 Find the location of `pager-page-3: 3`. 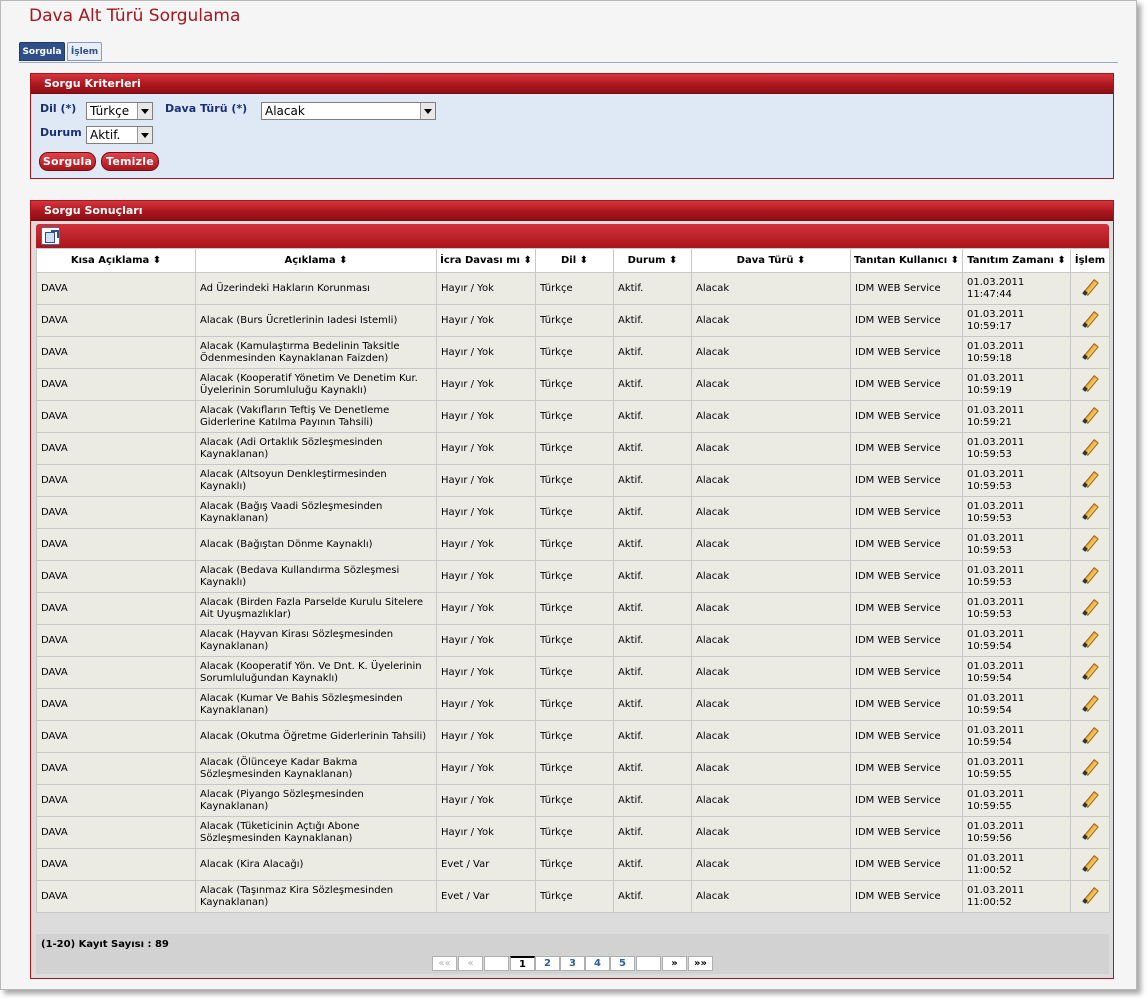

pager-page-3: 3 is located at coordinates (572, 963).